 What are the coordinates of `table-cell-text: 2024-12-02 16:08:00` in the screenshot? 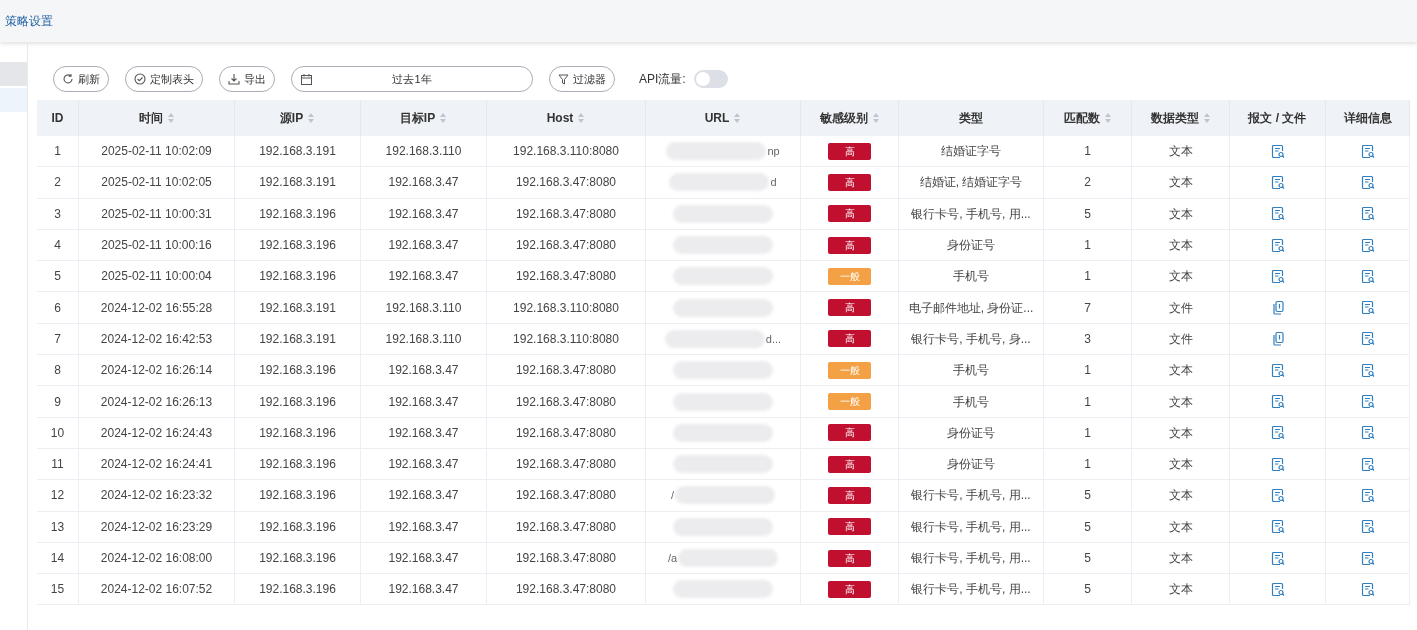 It's located at (156, 558).